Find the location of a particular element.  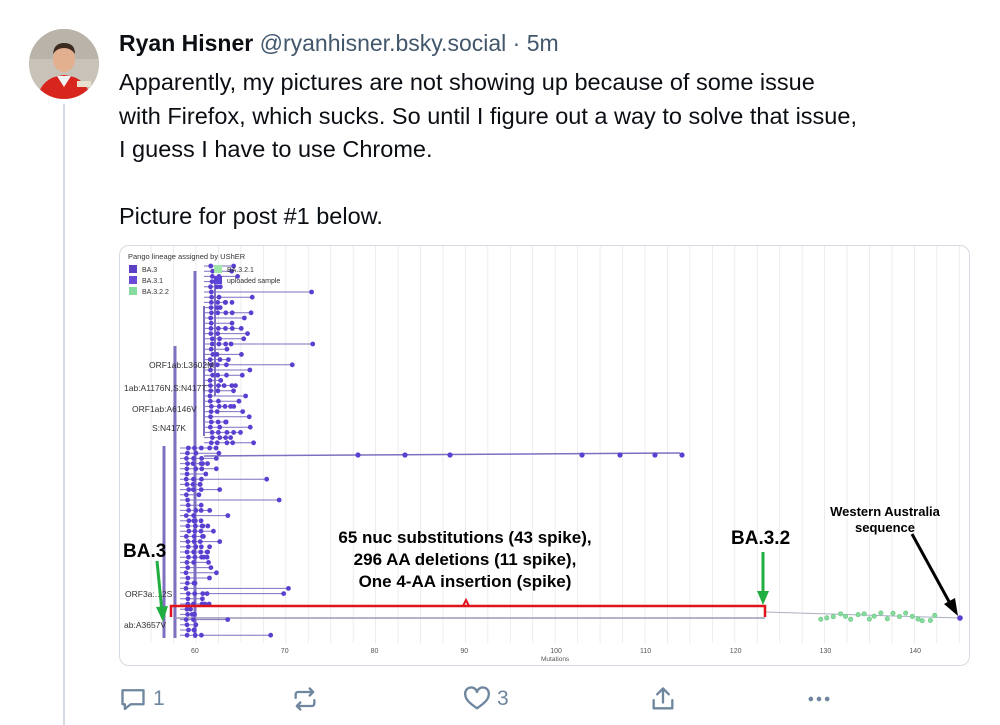

repost-button is located at coordinates (308, 699).